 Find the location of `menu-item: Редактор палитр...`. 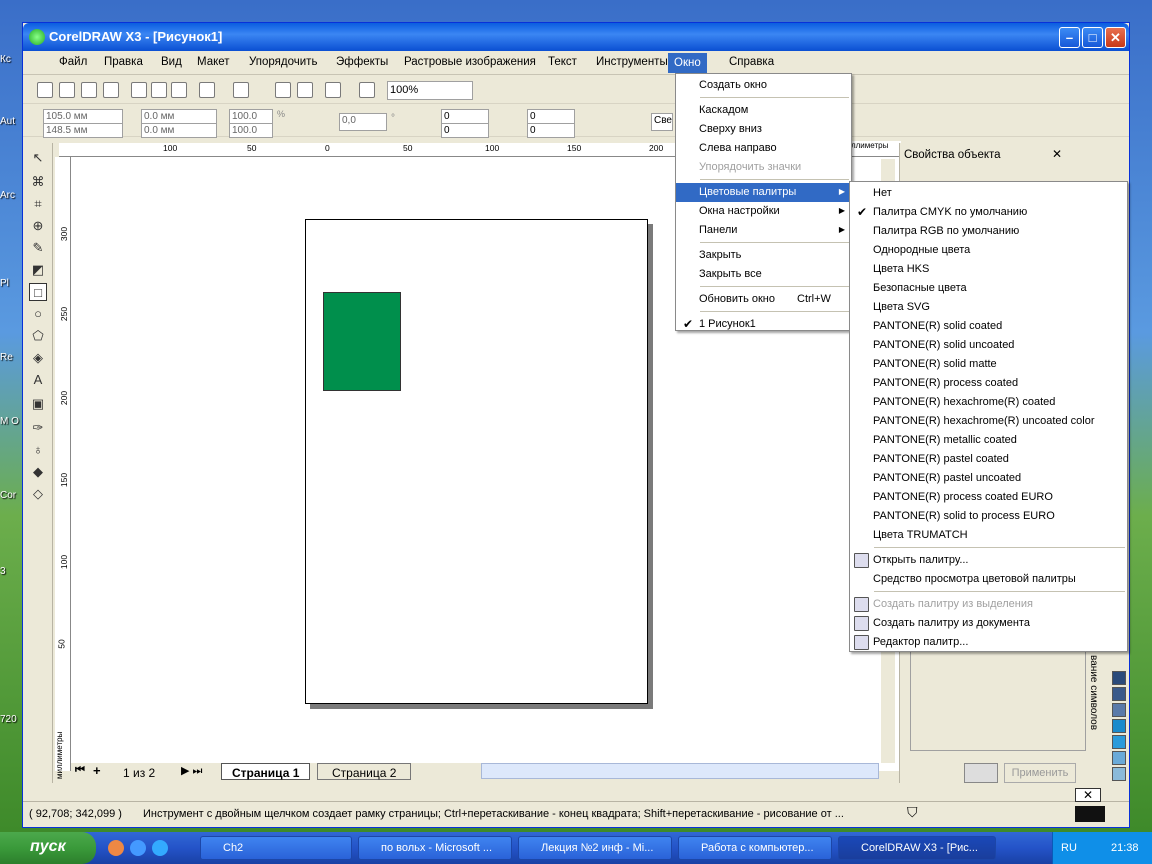

menu-item: Редактор палитр... is located at coordinates (988, 642).